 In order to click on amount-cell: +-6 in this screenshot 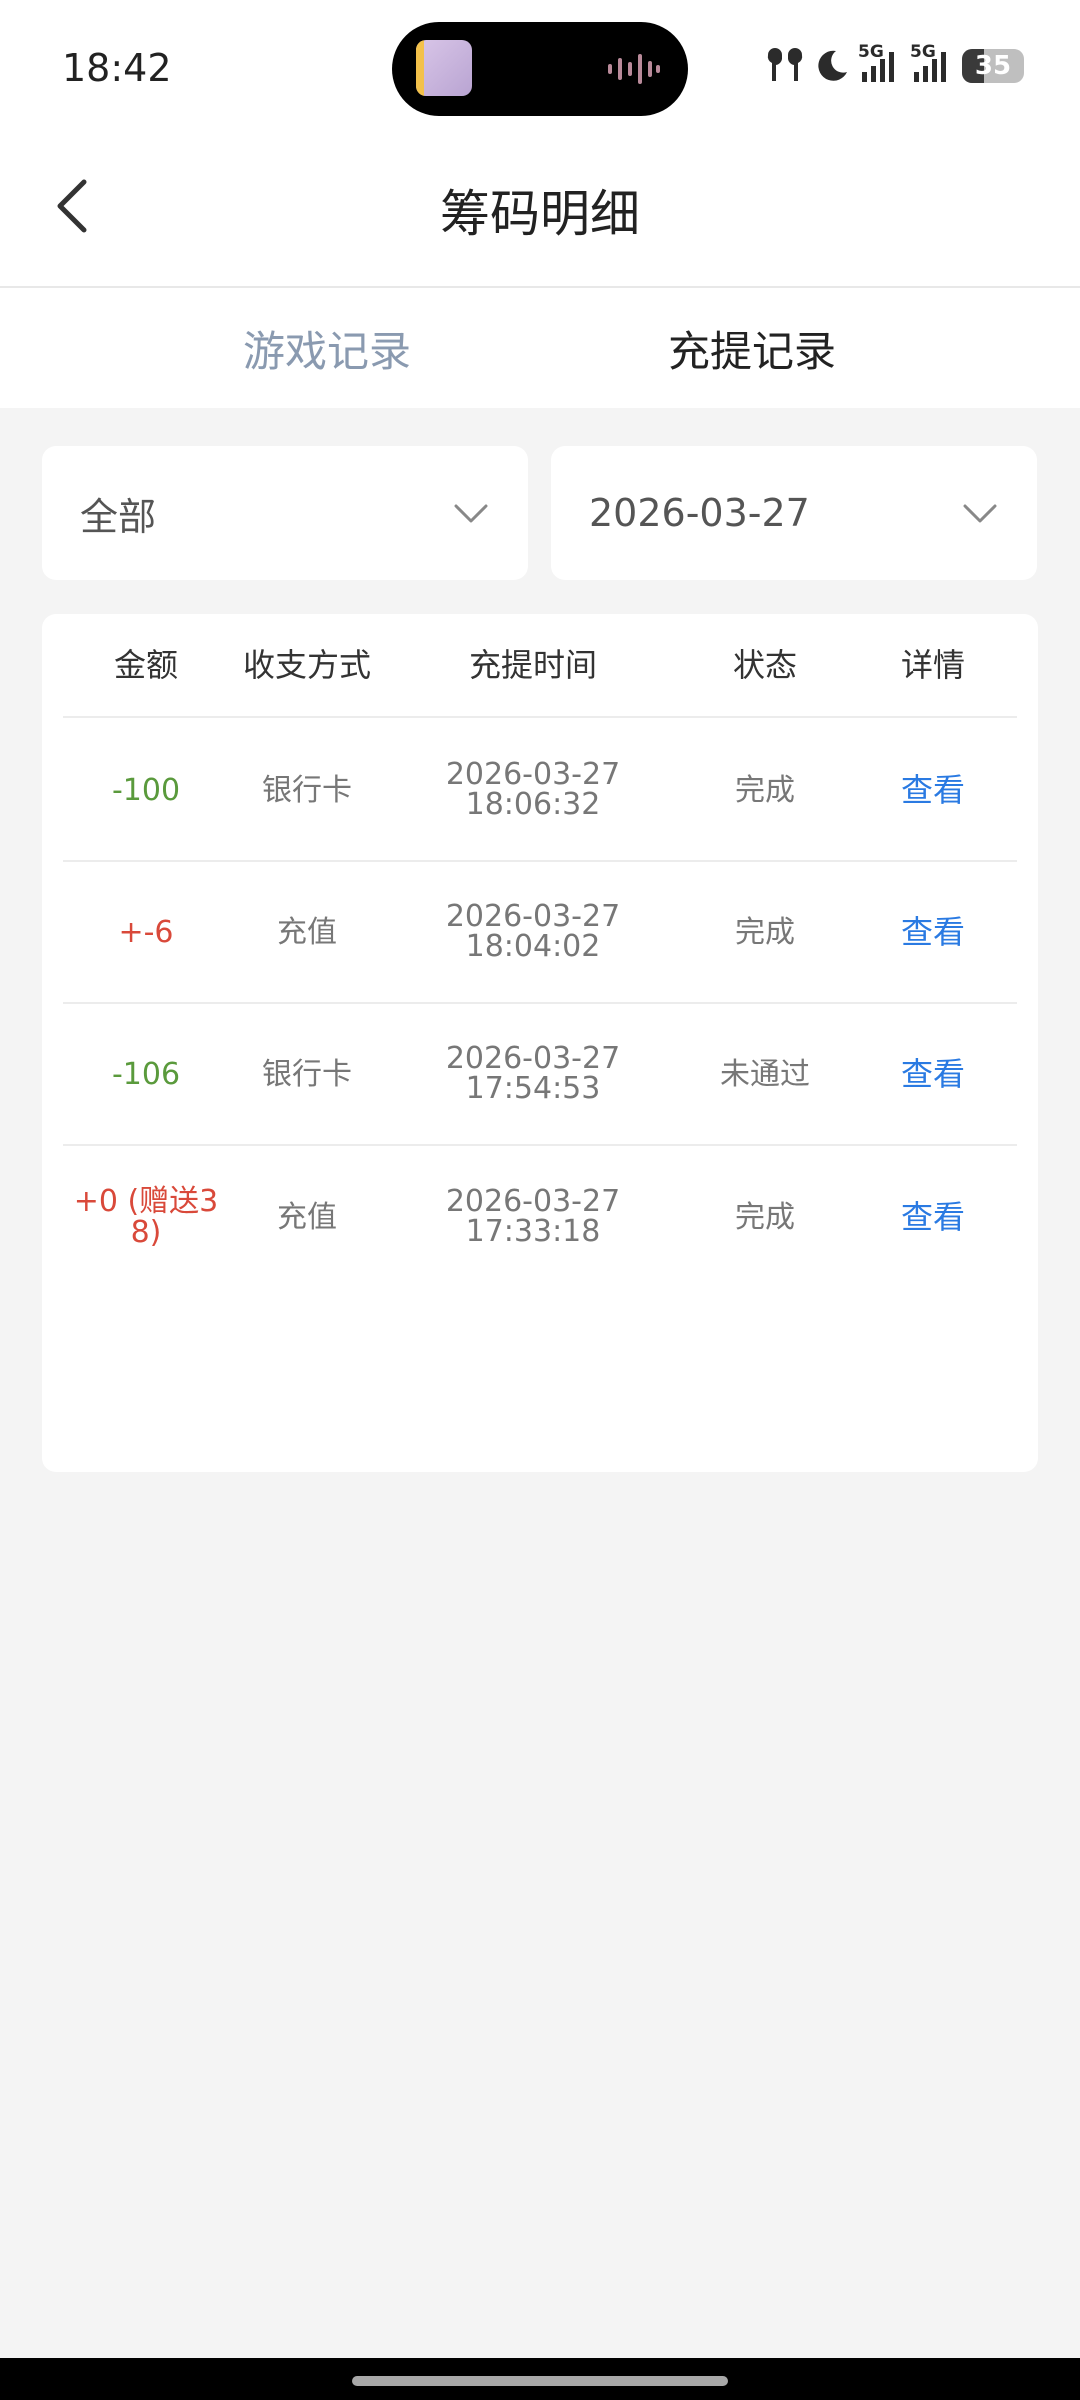, I will do `click(146, 932)`.